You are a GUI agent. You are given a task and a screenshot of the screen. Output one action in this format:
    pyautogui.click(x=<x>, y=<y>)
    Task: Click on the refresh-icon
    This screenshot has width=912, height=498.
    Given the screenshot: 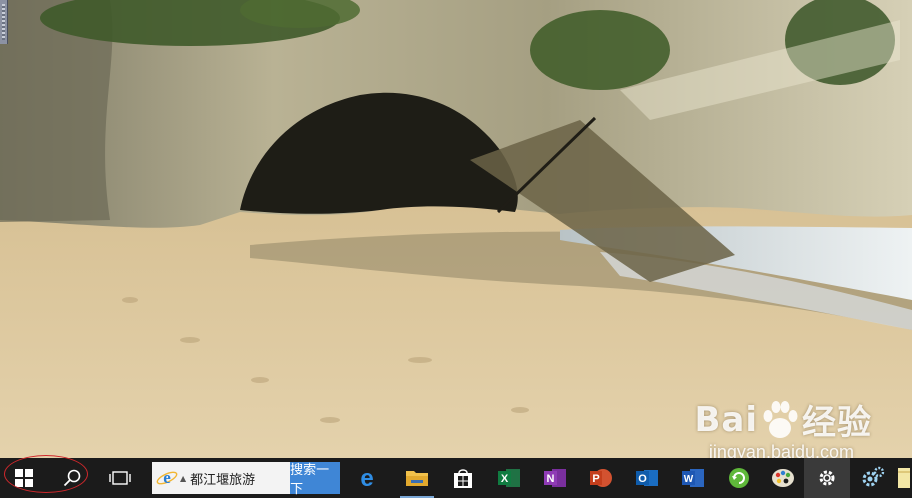 What is the action you would take?
    pyautogui.click(x=739, y=478)
    